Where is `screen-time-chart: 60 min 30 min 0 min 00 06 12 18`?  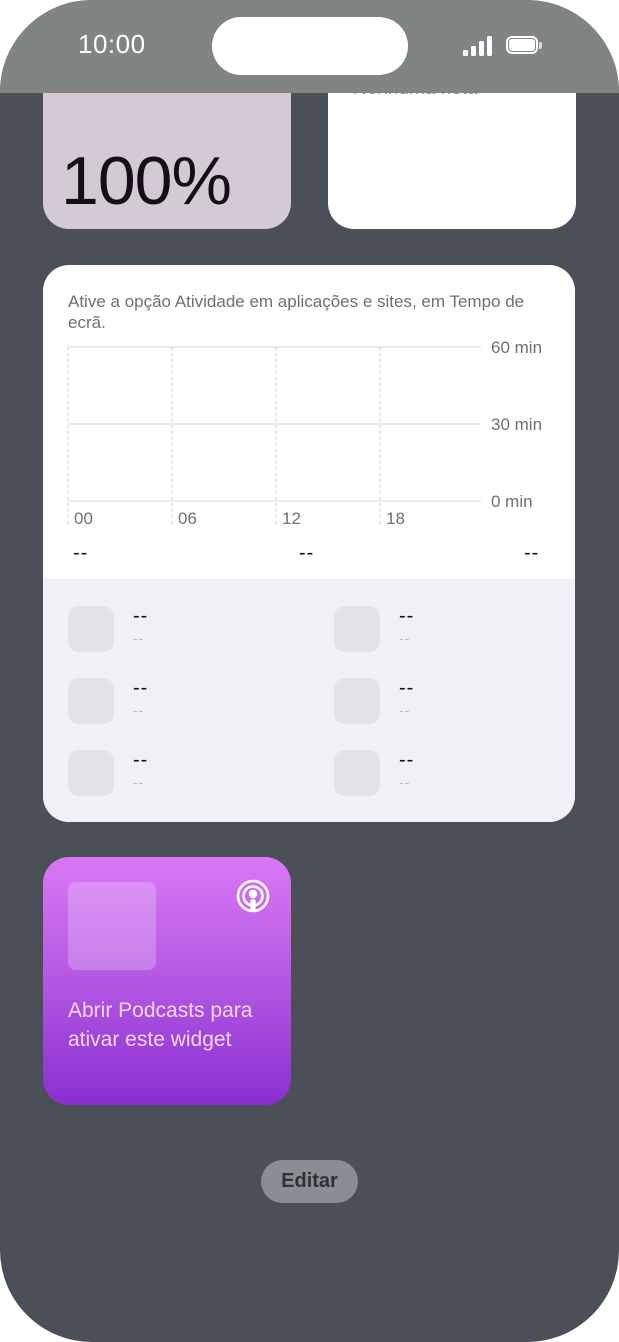
screen-time-chart: 60 min 30 min 0 min 00 06 12 18 is located at coordinates (304, 433).